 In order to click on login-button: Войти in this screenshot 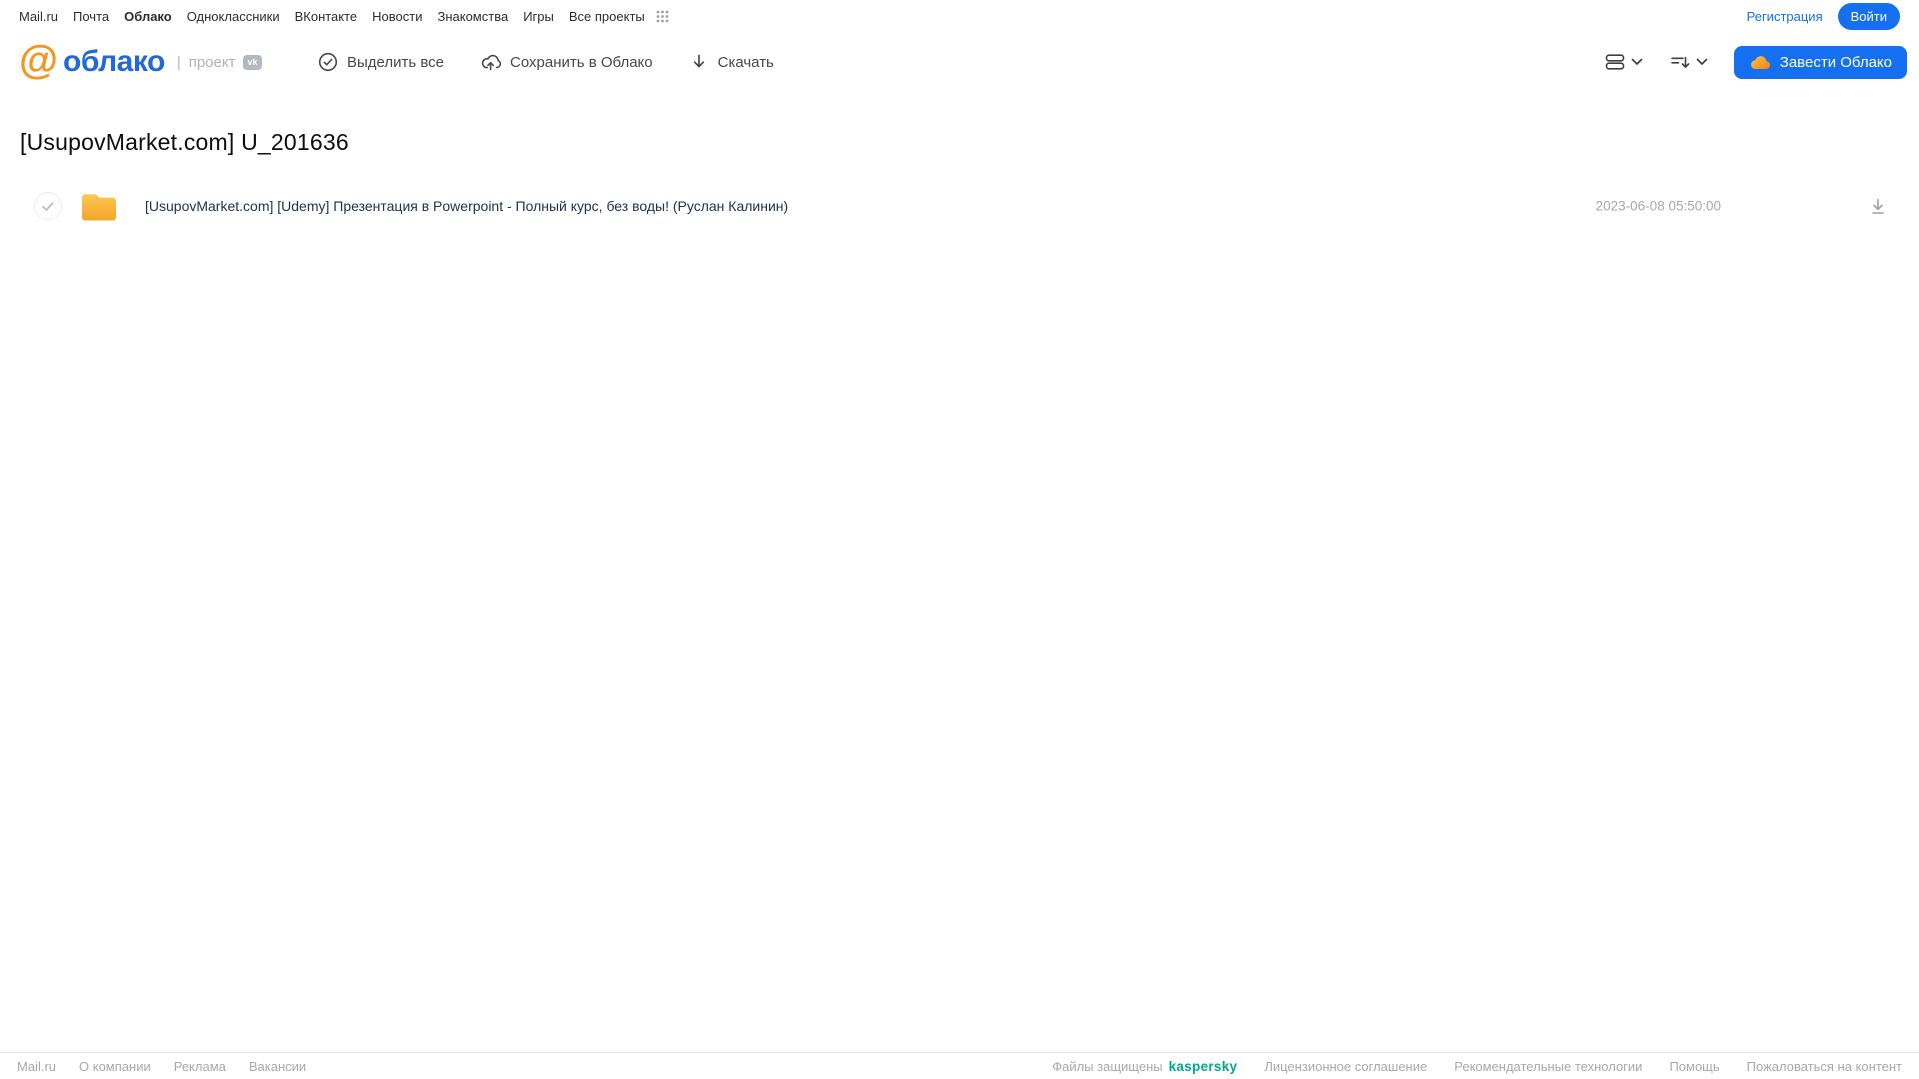, I will do `click(1868, 16)`.